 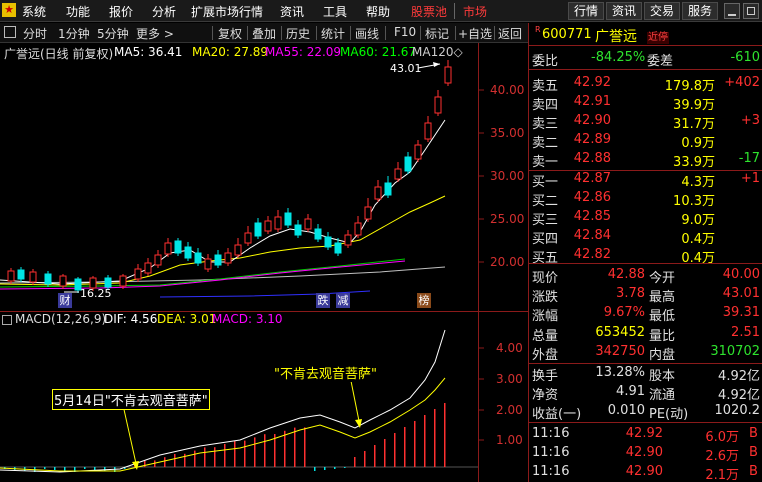 What do you see at coordinates (113, 33) in the screenshot?
I see `tab-5min: 5分钟` at bounding box center [113, 33].